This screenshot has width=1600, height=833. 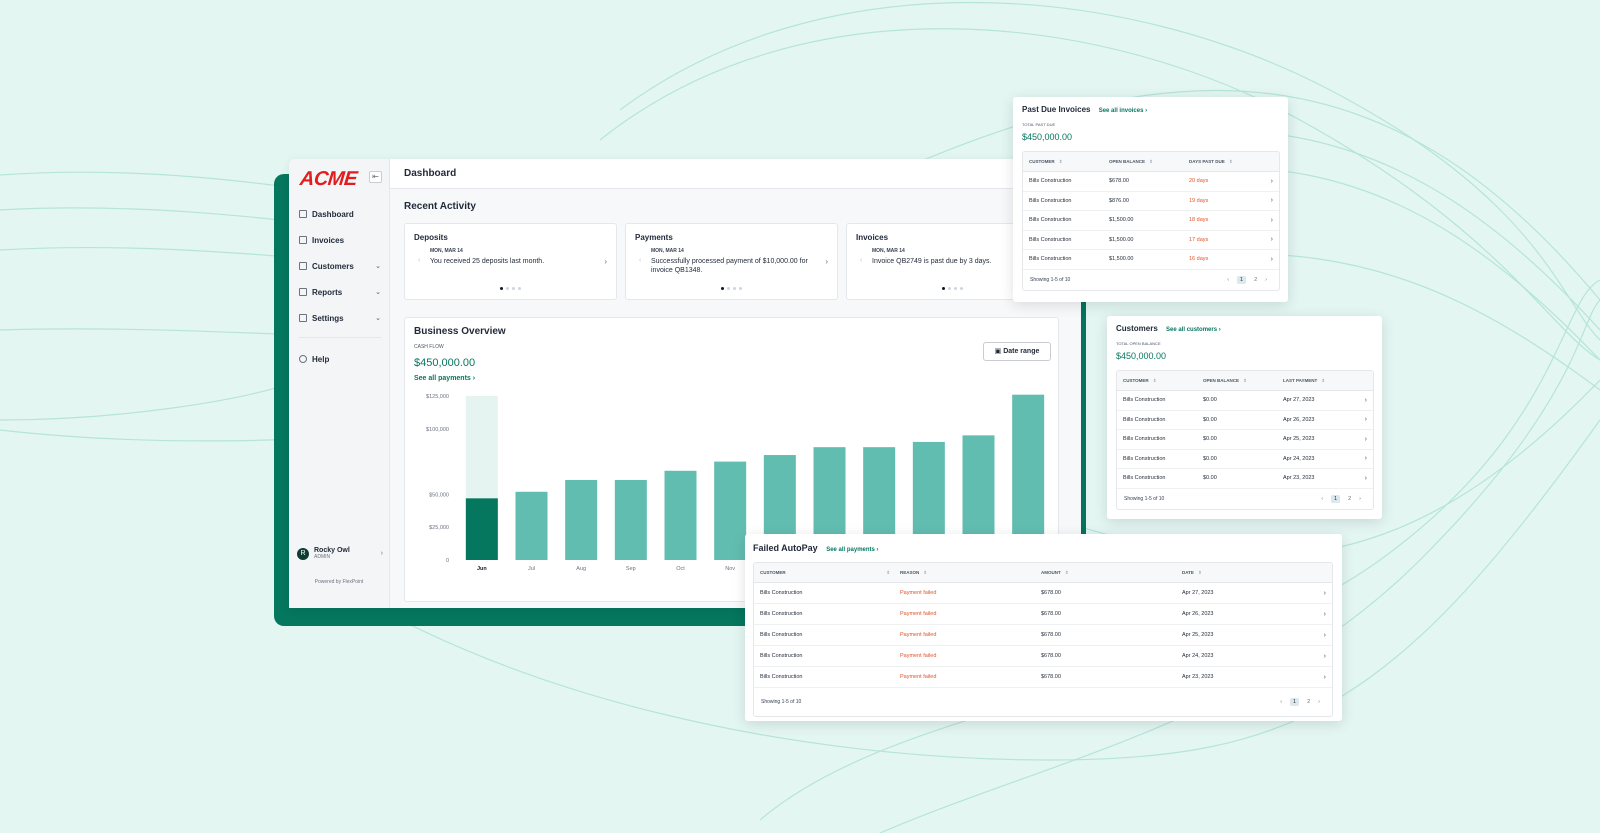 I want to click on sidebar-item-reports: Reports ⌄, so click(x=340, y=292).